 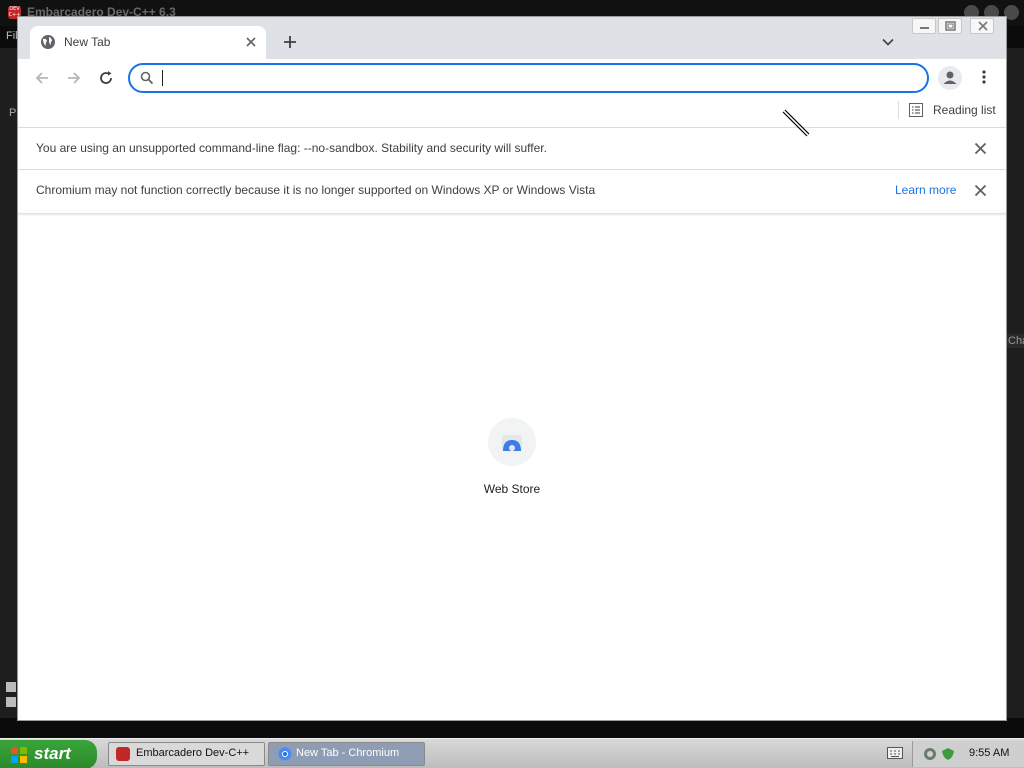 What do you see at coordinates (8, 383) in the screenshot?
I see `background-left-strip` at bounding box center [8, 383].